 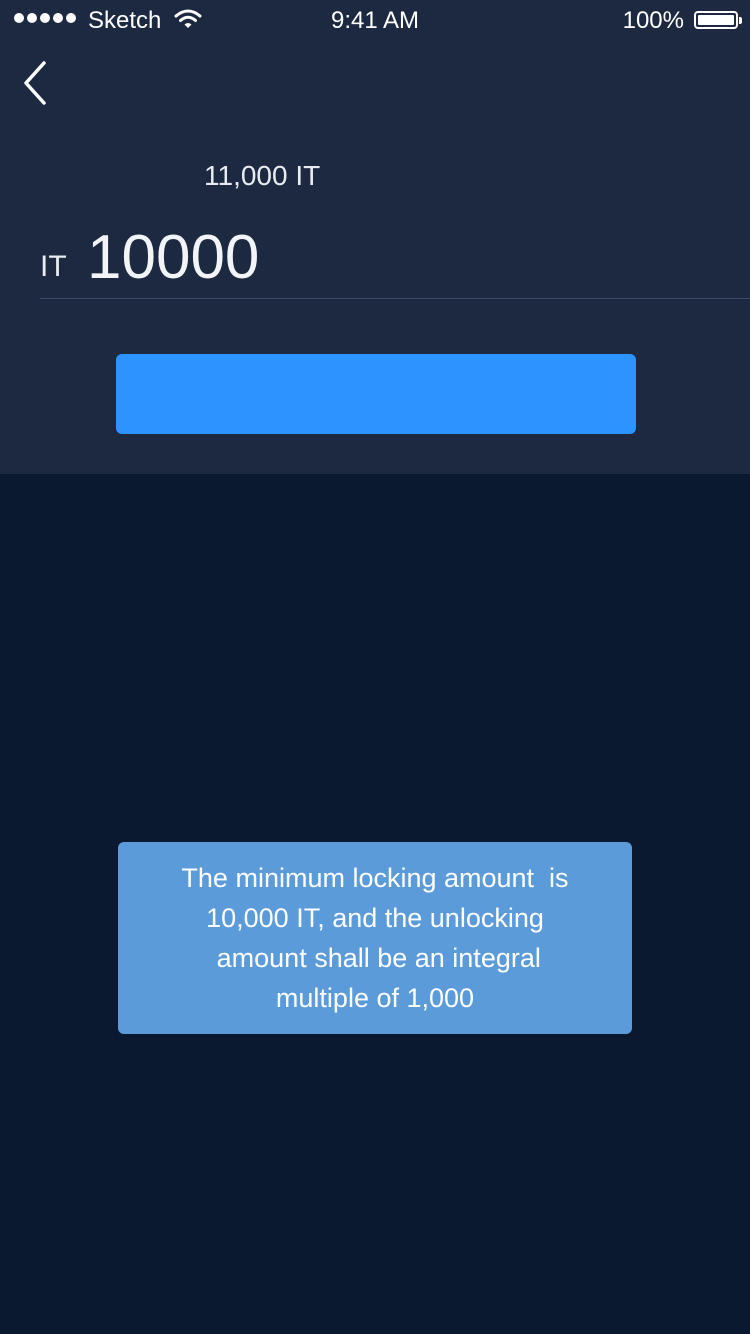 I want to click on available-balance: 11,000 IT, so click(x=262, y=175).